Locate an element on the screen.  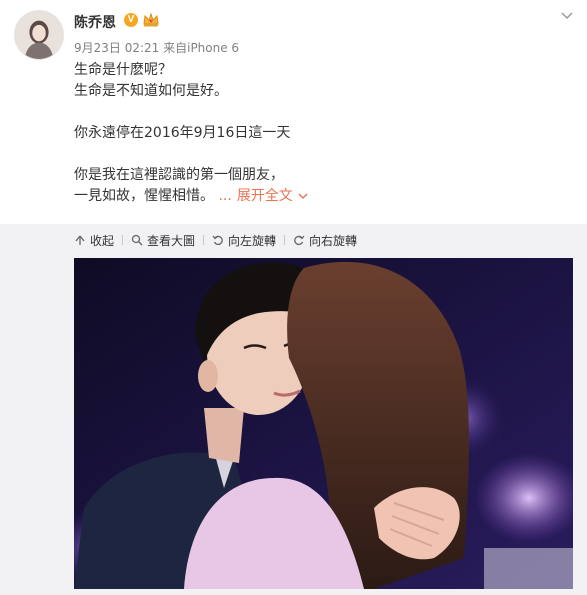
post-line: 你永遠停在2016年9月16日這一天 is located at coordinates (182, 133).